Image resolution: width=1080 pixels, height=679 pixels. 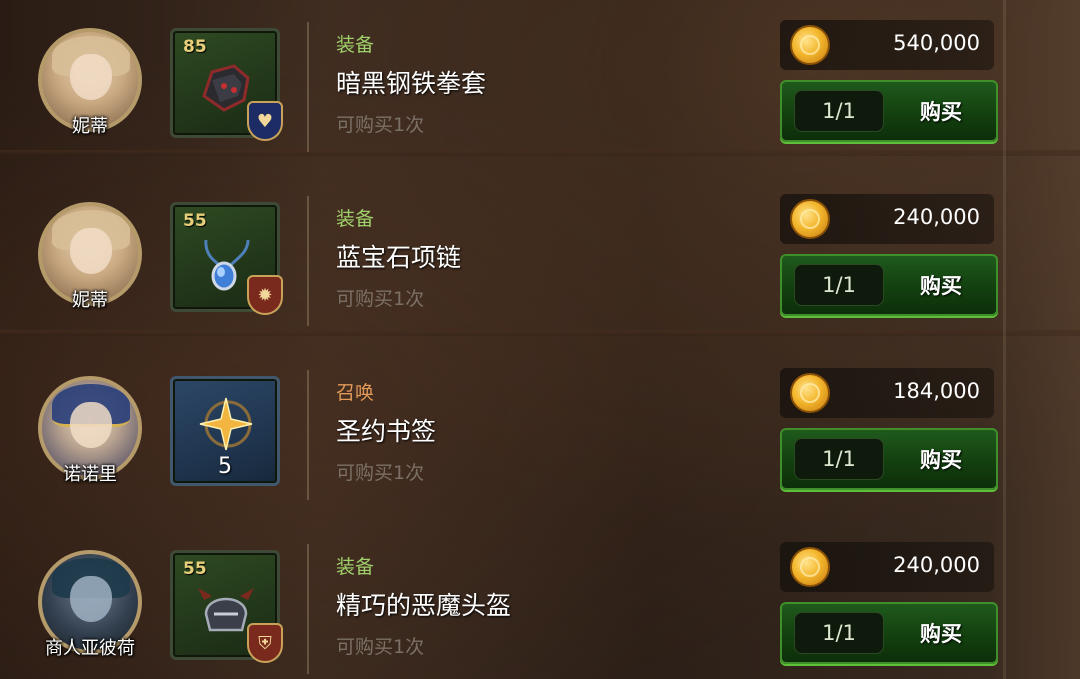 What do you see at coordinates (424, 605) in the screenshot?
I see `item-name: 精巧的恶魔头盔` at bounding box center [424, 605].